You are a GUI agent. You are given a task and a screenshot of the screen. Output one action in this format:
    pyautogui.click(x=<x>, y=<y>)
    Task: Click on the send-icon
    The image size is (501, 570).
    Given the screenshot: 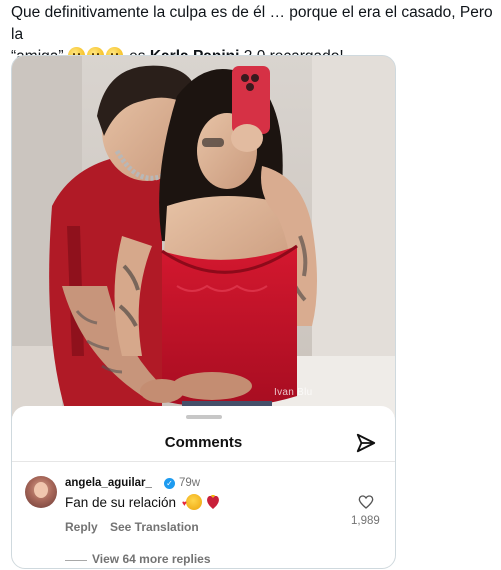 What is the action you would take?
    pyautogui.click(x=366, y=443)
    